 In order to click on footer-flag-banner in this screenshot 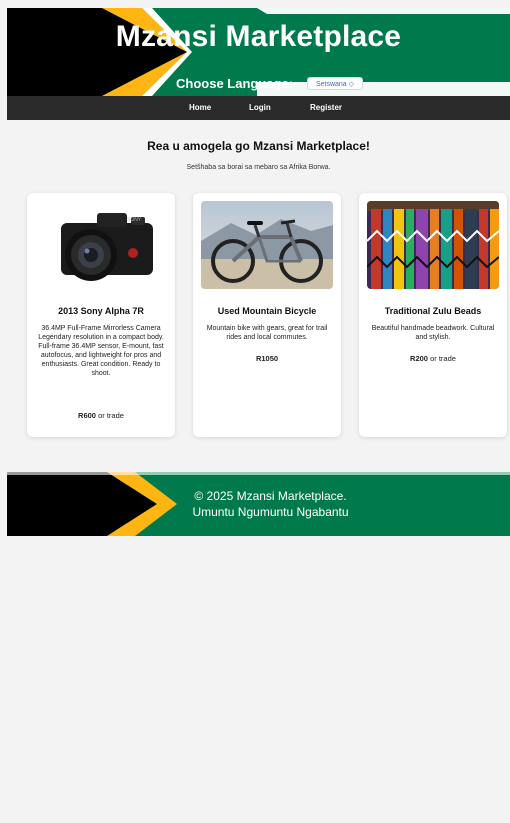, I will do `click(258, 504)`.